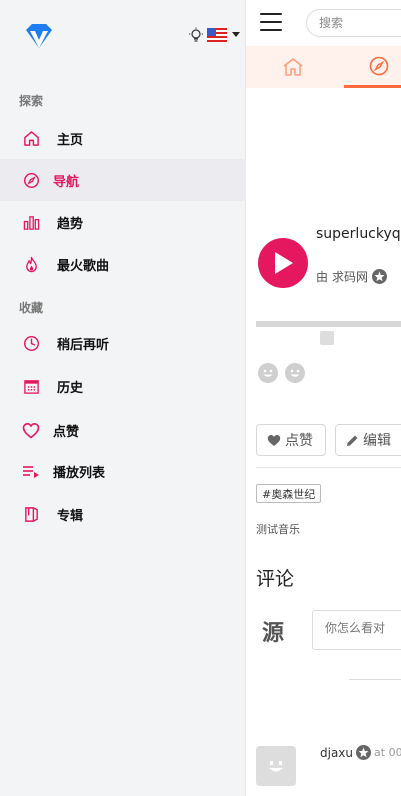 The height and width of the screenshot is (796, 401). What do you see at coordinates (299, 441) in the screenshot?
I see `like-button-label: 点赞` at bounding box center [299, 441].